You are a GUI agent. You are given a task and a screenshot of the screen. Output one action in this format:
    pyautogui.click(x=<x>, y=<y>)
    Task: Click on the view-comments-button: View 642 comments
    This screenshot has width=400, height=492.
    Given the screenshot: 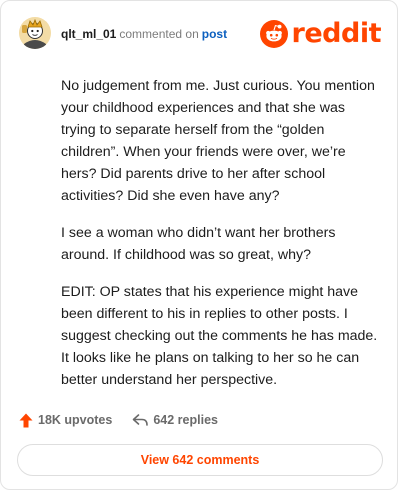 What is the action you would take?
    pyautogui.click(x=200, y=460)
    